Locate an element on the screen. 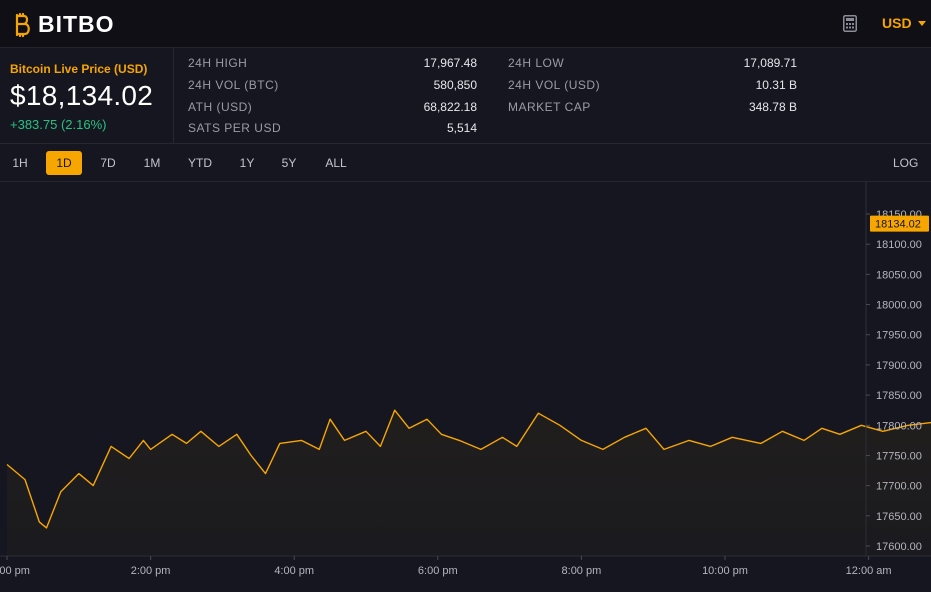  y-tick-label: 17800.00 is located at coordinates (899, 426).